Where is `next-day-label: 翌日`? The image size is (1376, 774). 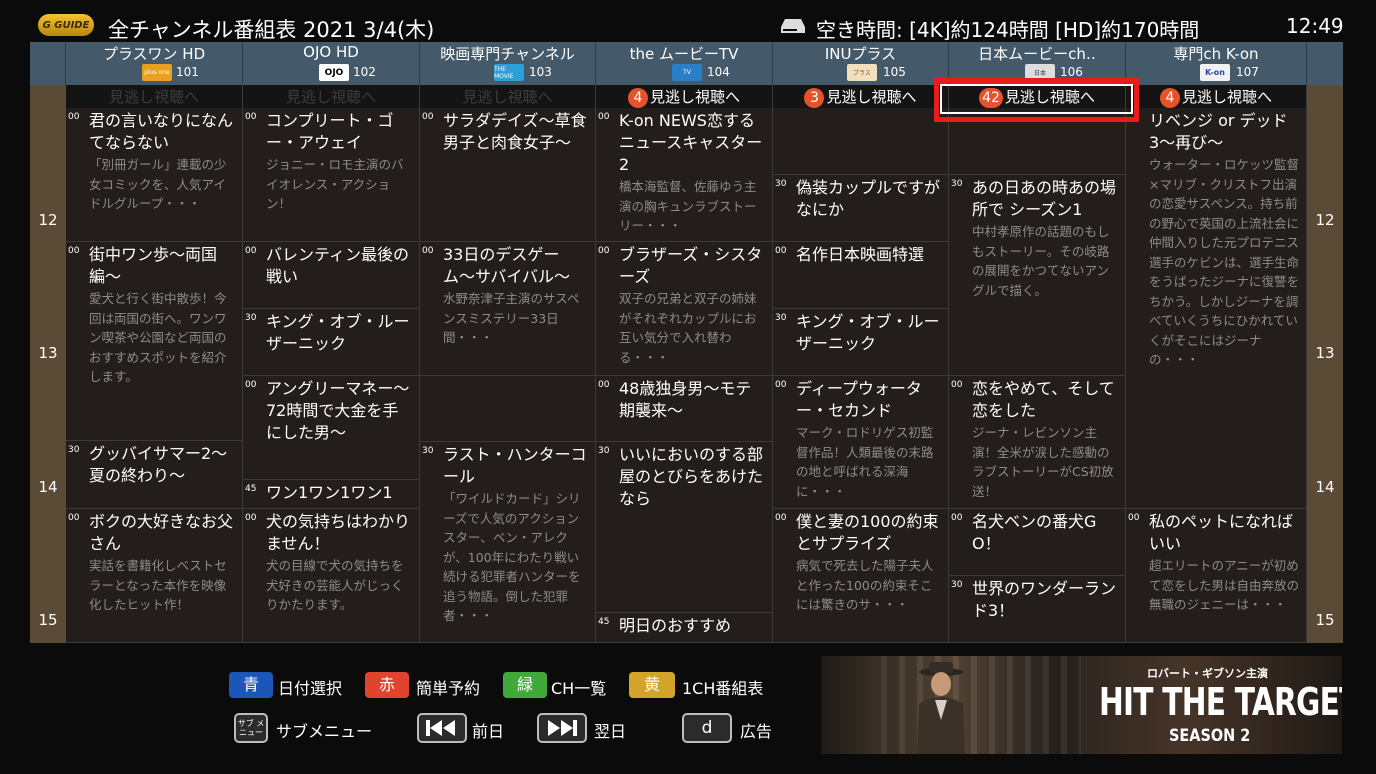
next-day-label: 翌日 is located at coordinates (610, 731).